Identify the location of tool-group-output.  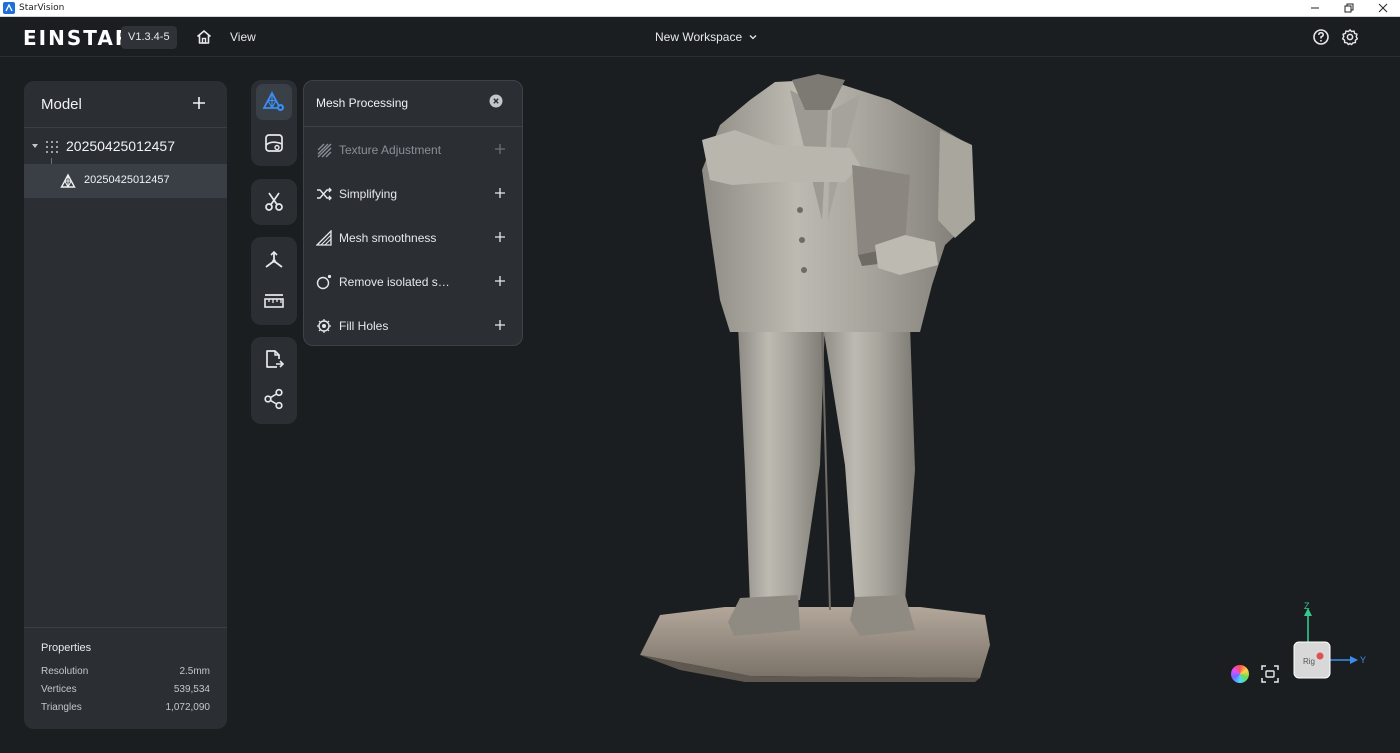
(274, 380).